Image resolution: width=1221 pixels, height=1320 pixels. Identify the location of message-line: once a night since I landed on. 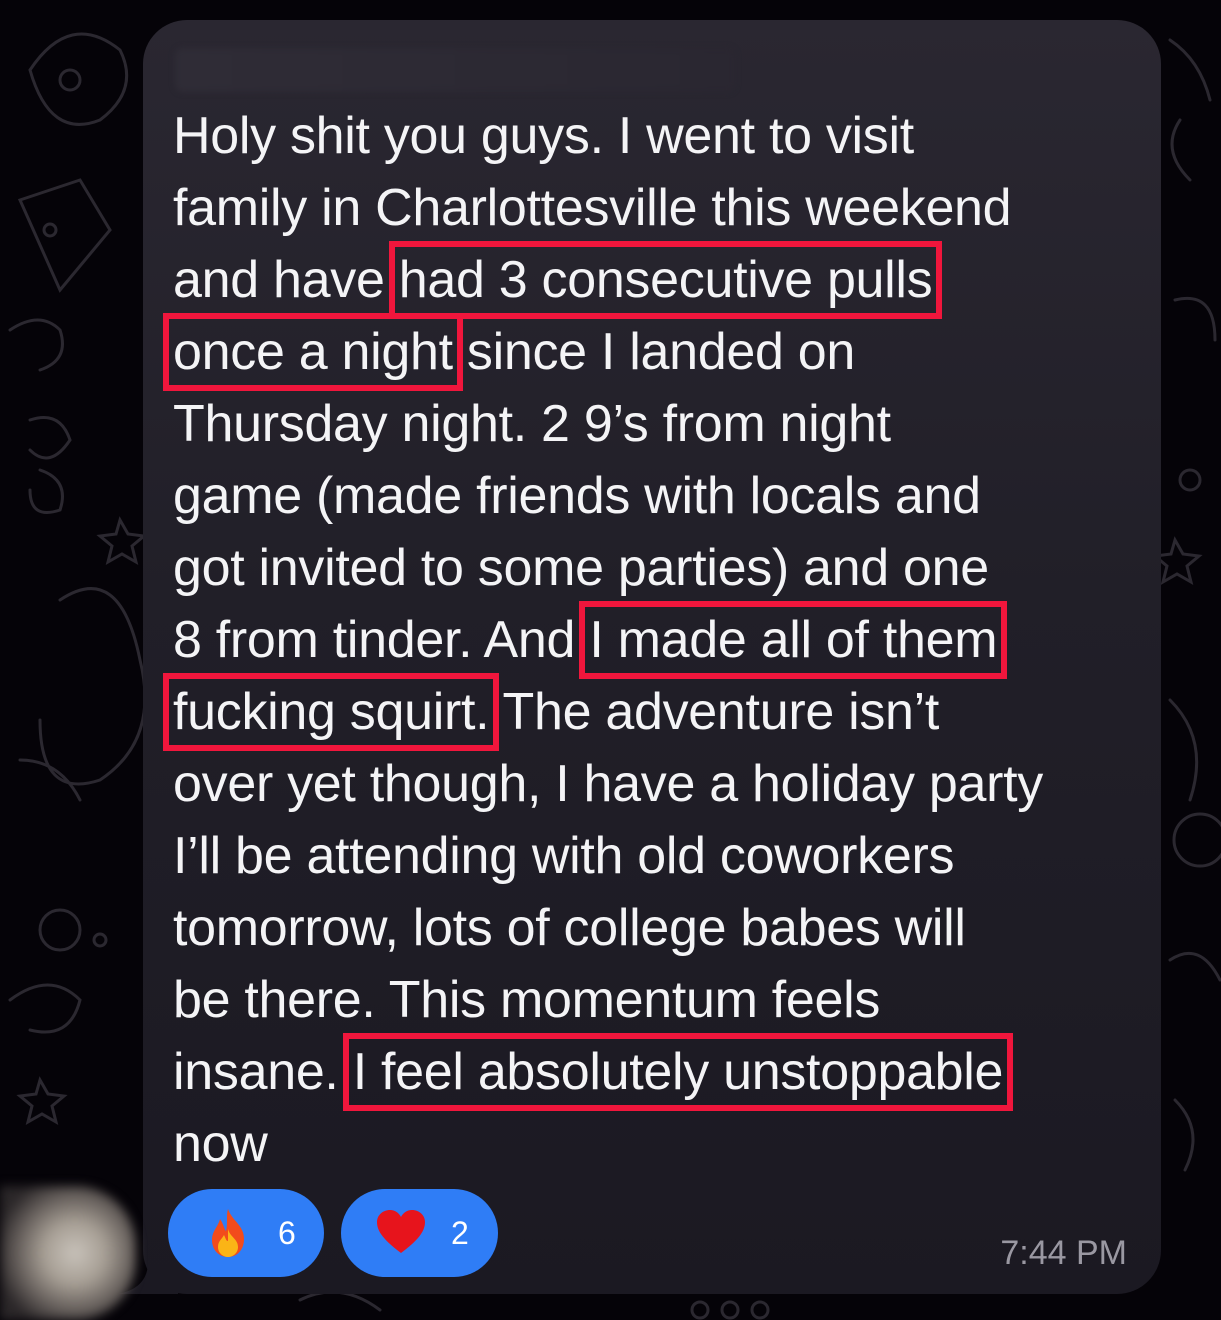
(509, 352).